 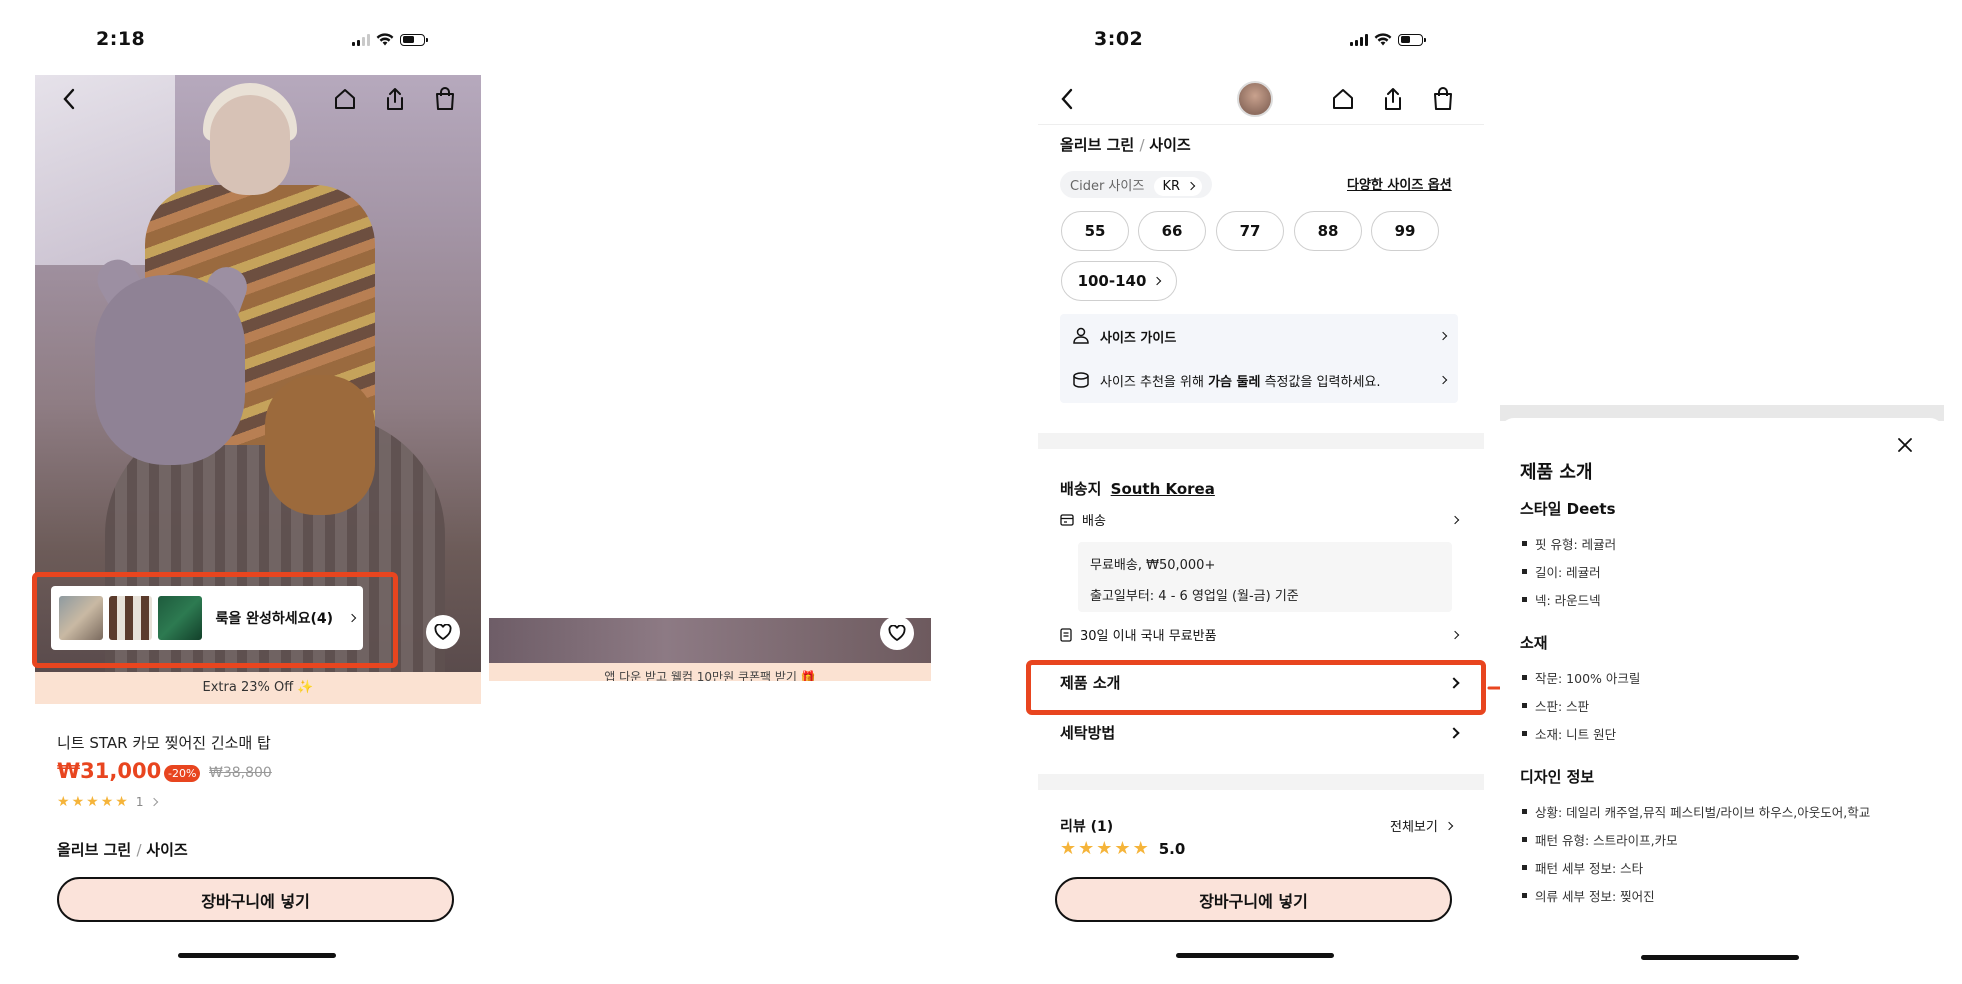 I want to click on size-guide-row: 사이즈 가이드, so click(x=1259, y=336).